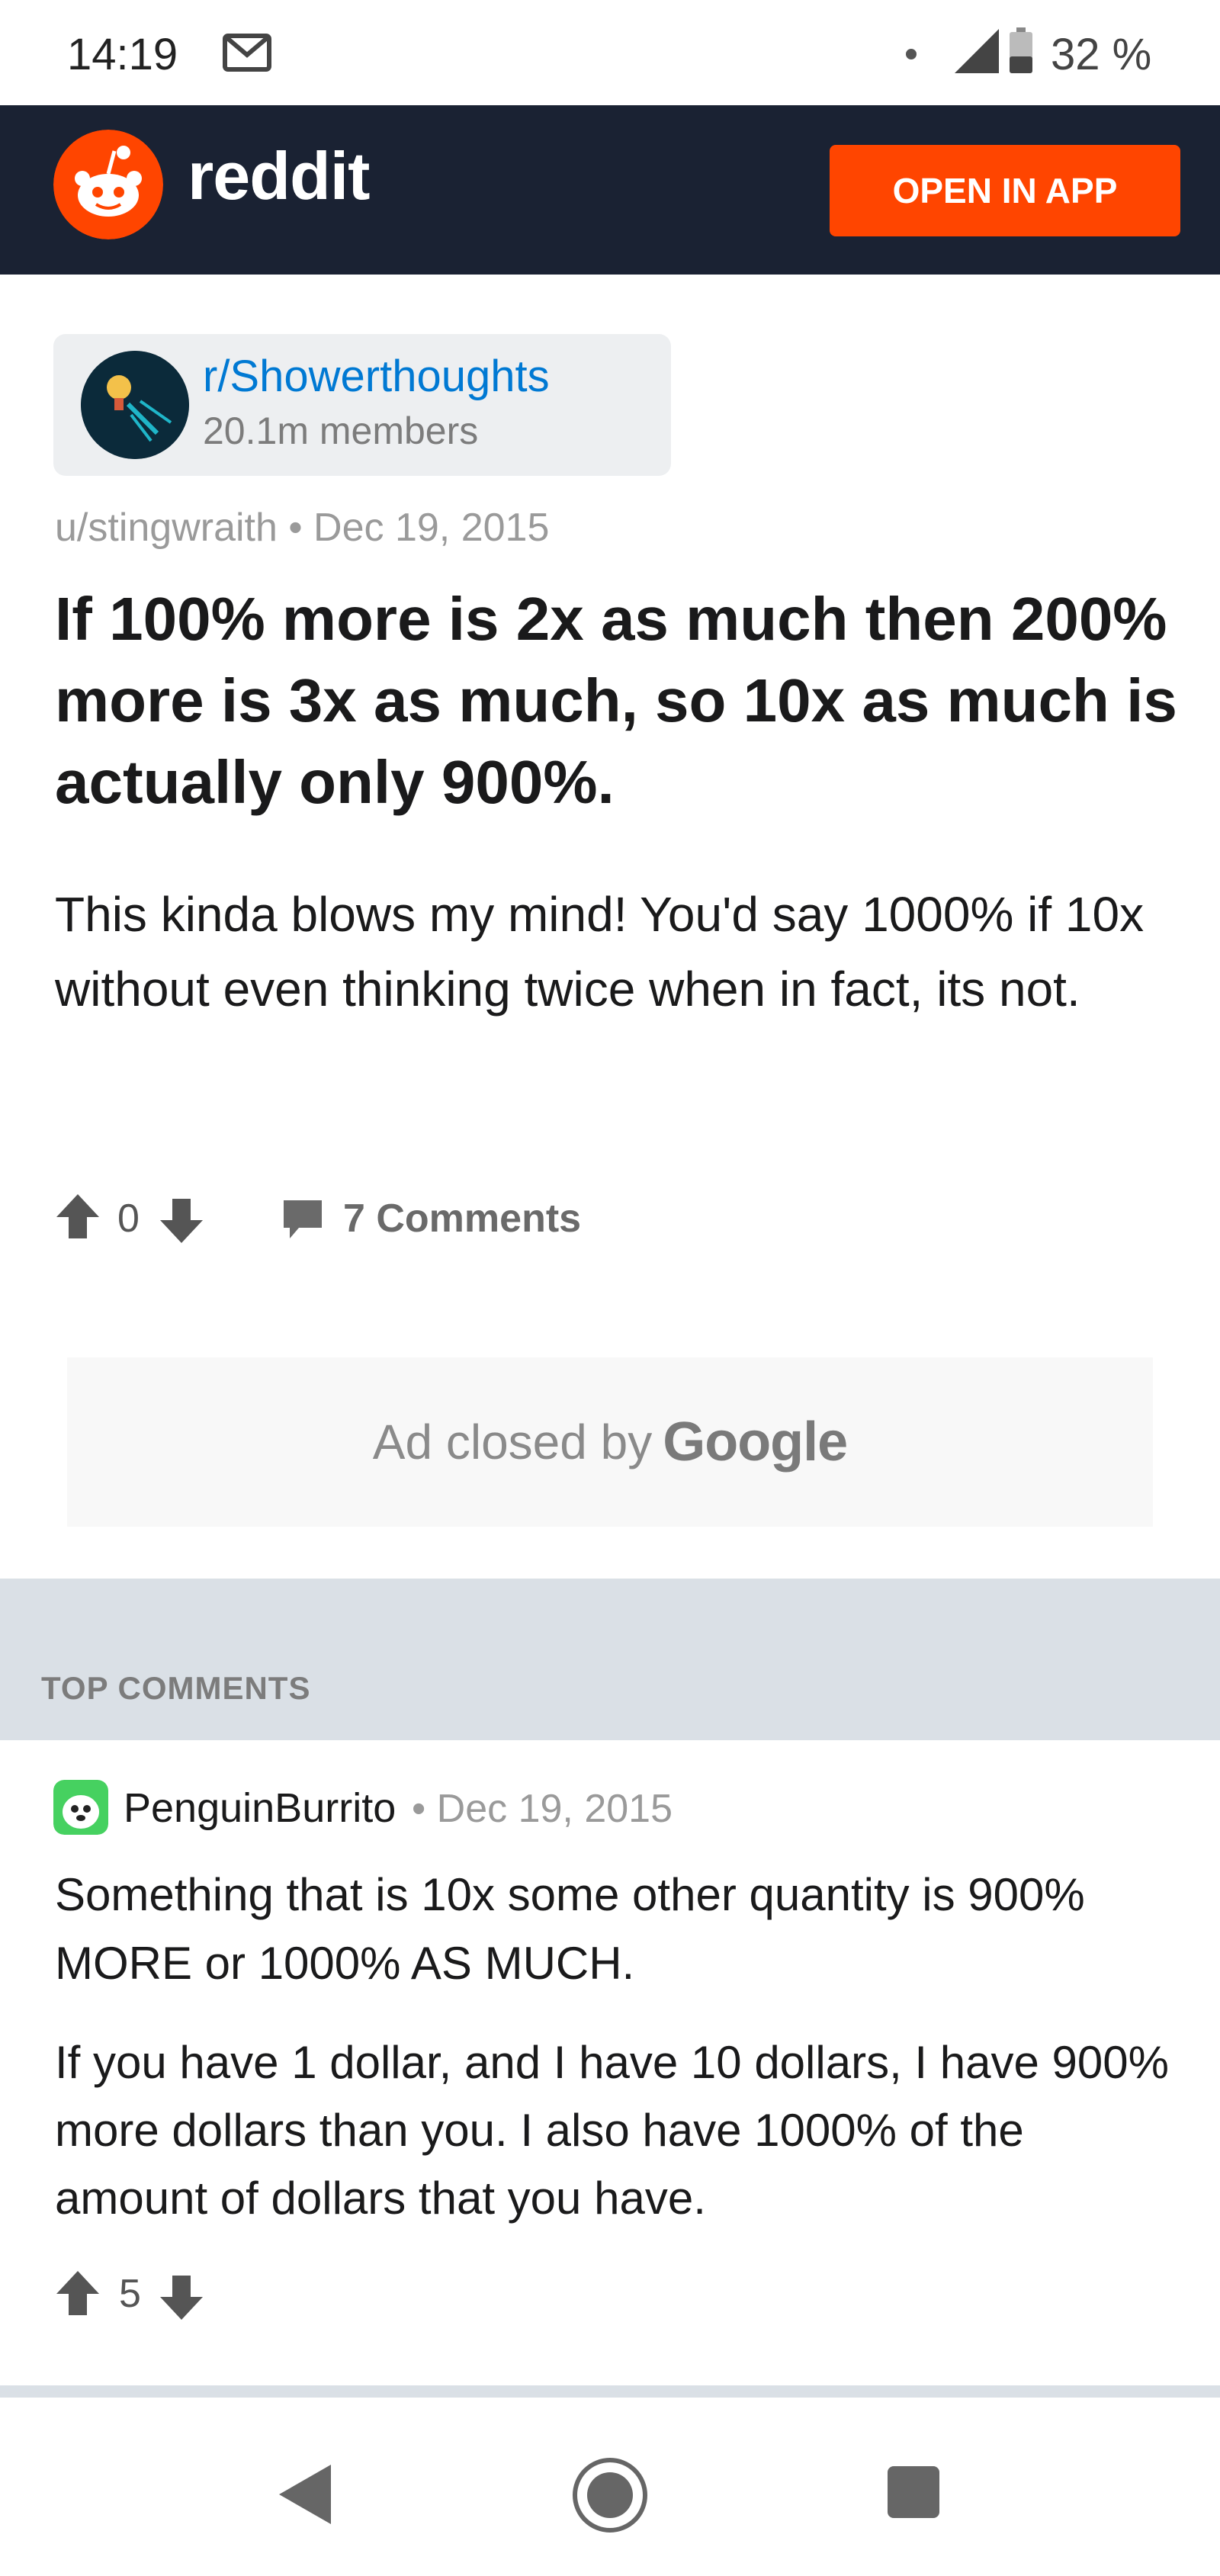 The width and height of the screenshot is (1220, 2576). What do you see at coordinates (376, 376) in the screenshot?
I see `subreddit-name: r/Showerthoughts` at bounding box center [376, 376].